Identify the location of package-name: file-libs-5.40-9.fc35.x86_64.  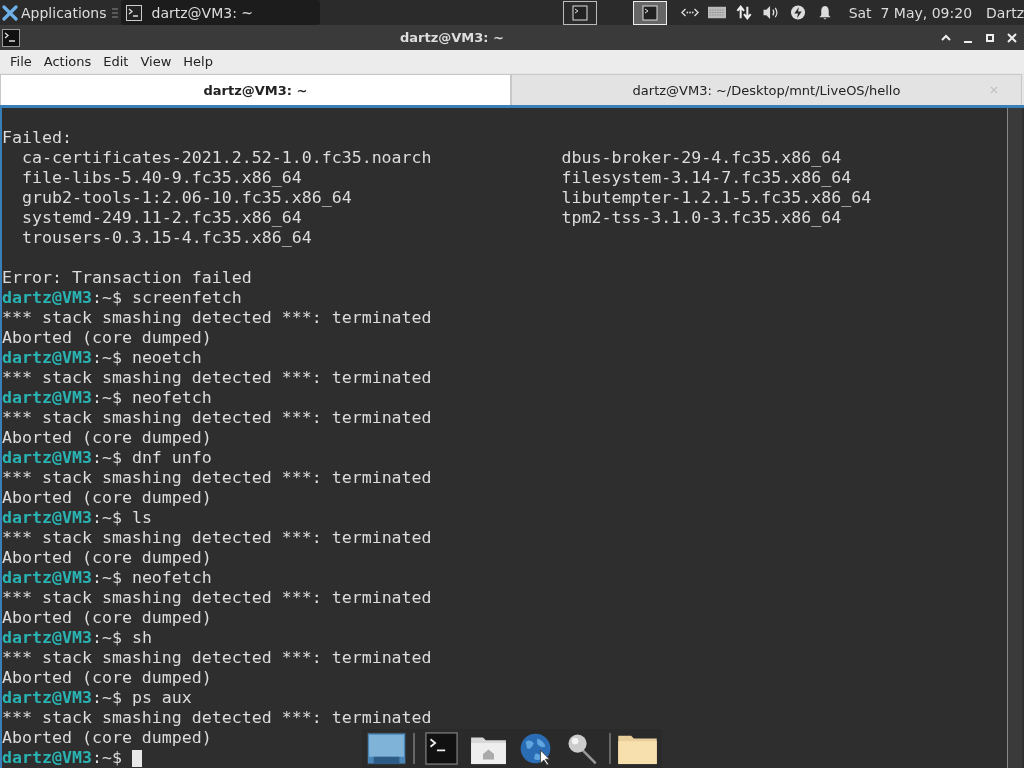
(162, 178).